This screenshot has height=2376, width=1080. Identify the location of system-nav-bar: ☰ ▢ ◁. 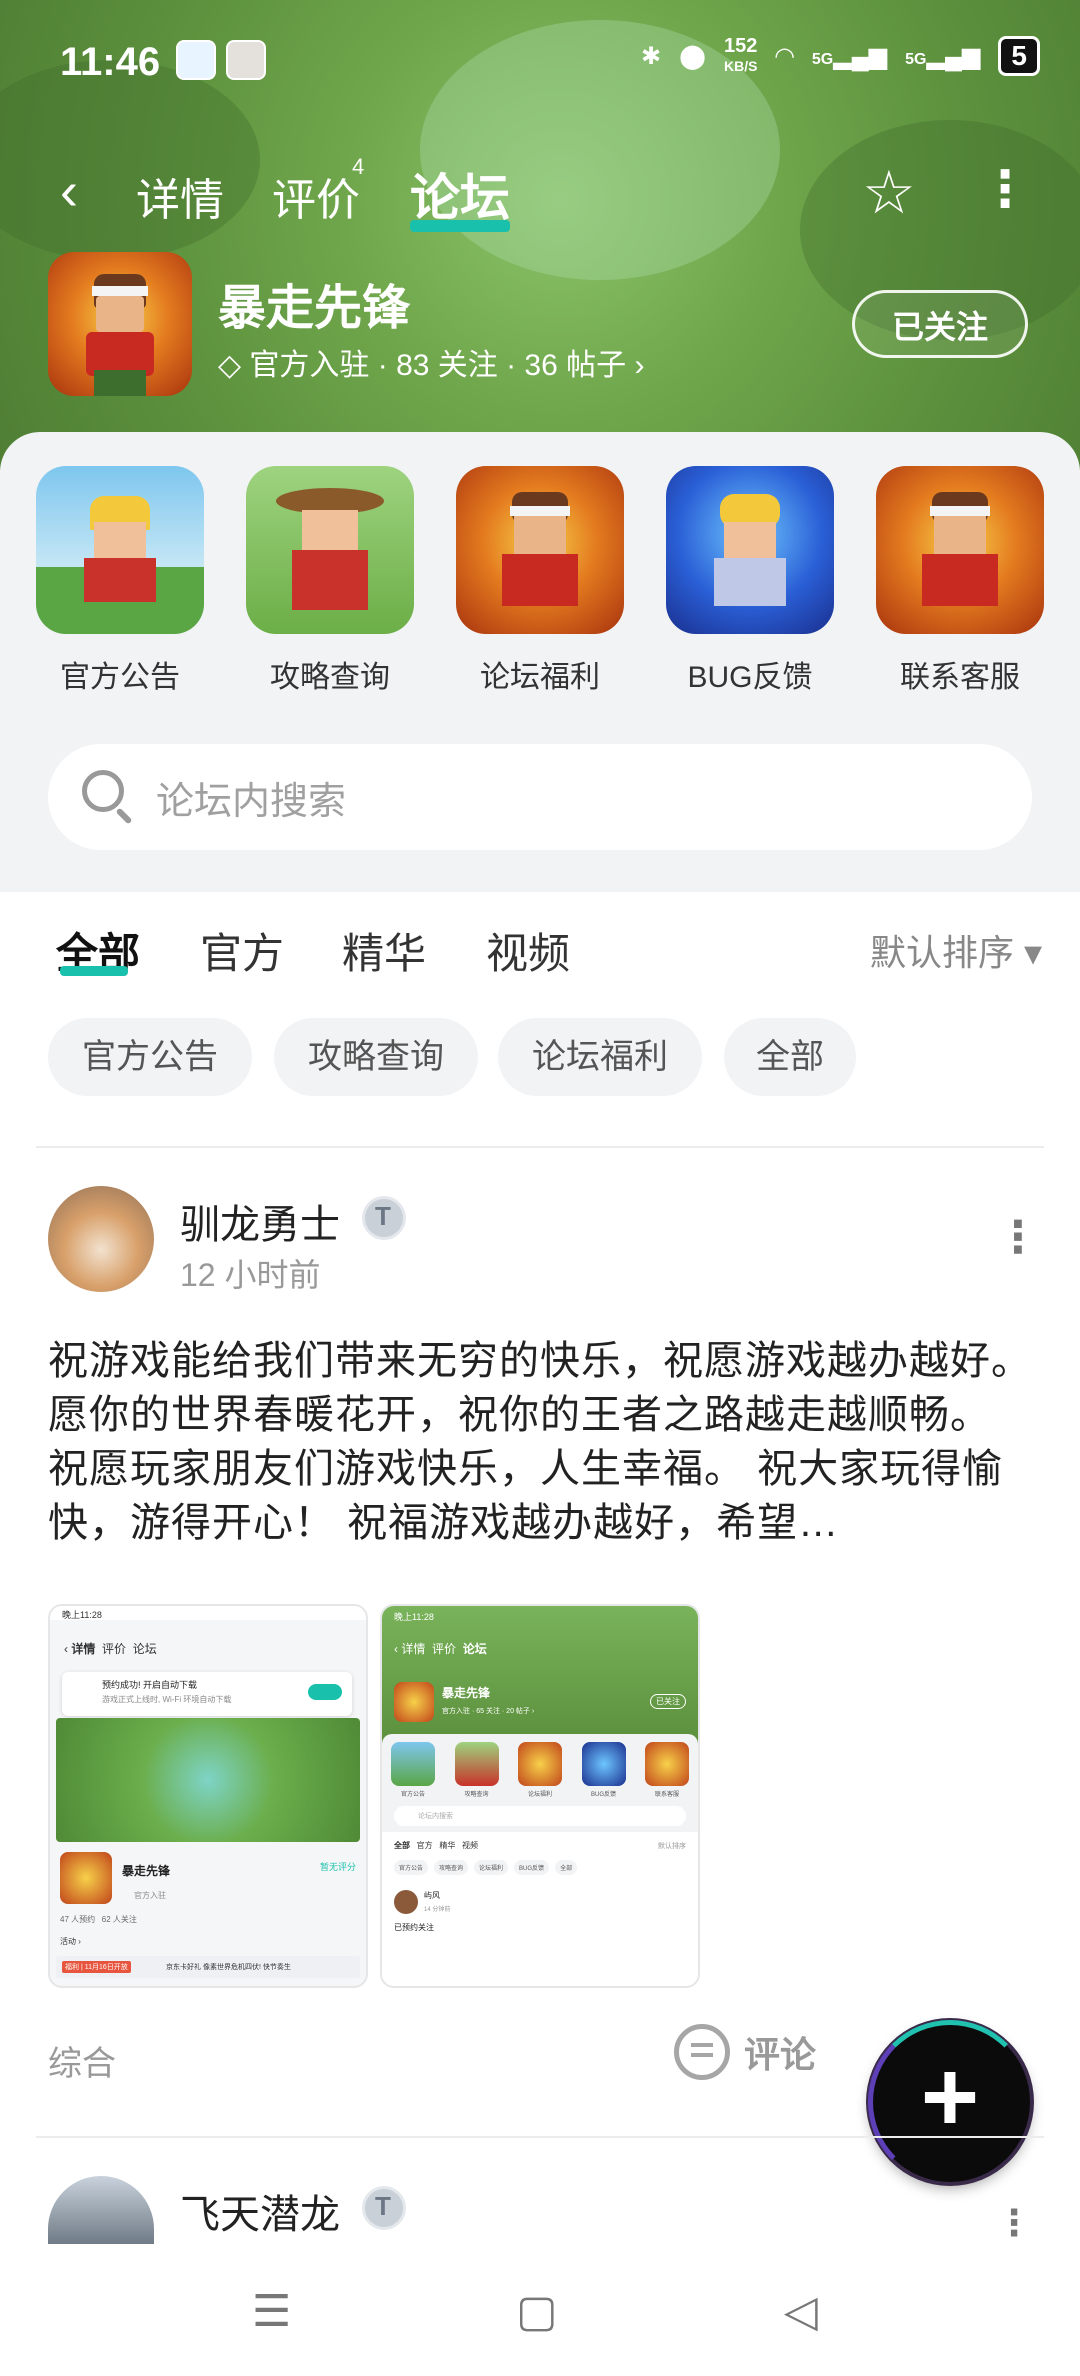
(540, 2310).